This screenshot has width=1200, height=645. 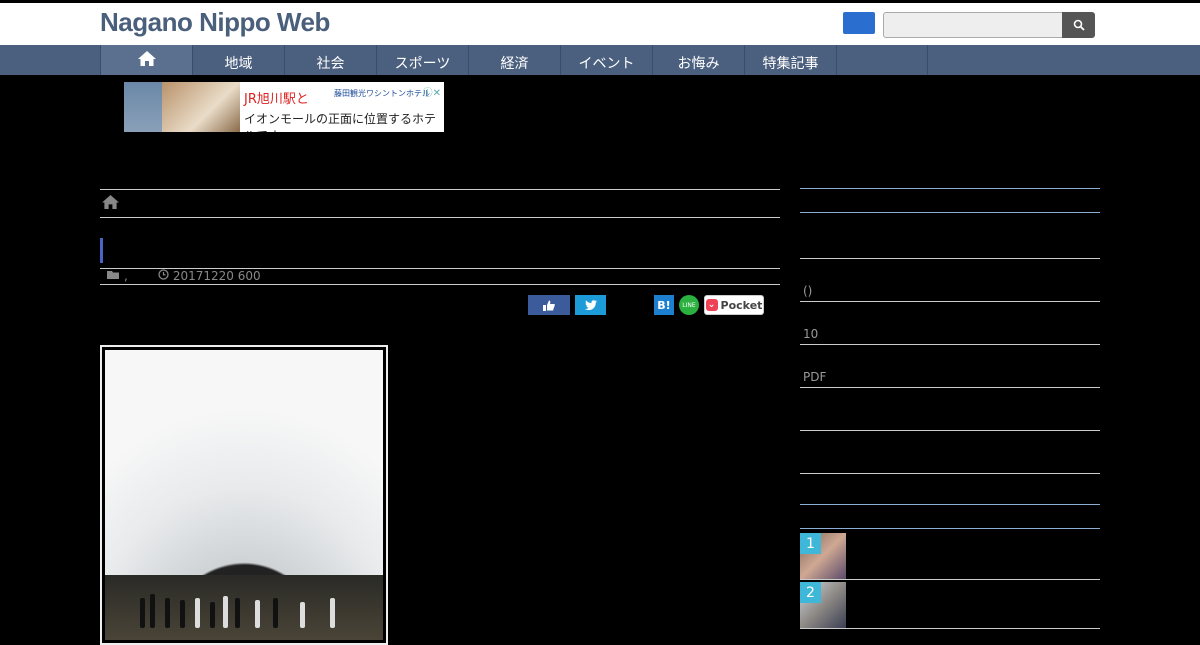 What do you see at coordinates (113, 276) in the screenshot?
I see `folder-icon` at bounding box center [113, 276].